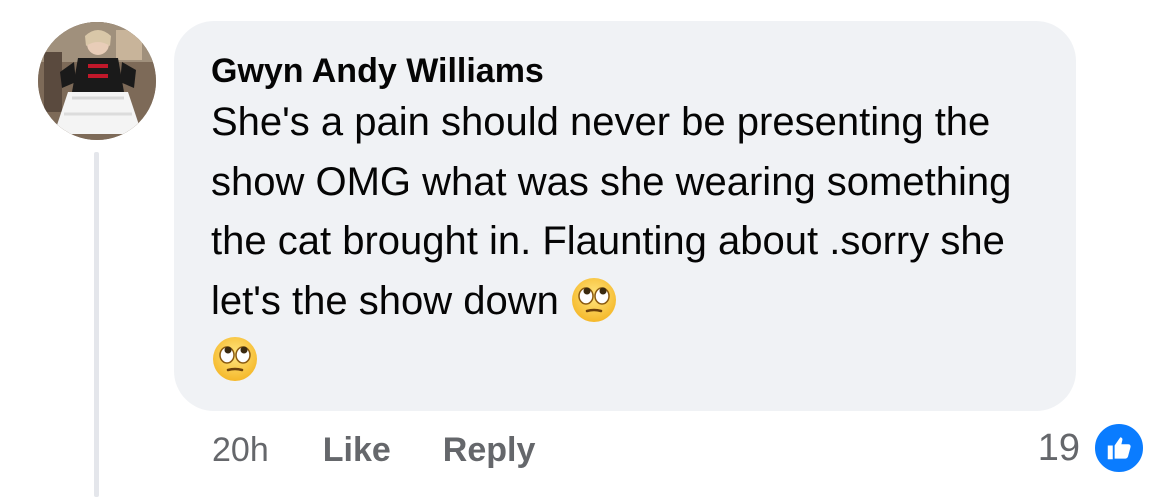  Describe the element at coordinates (357, 450) in the screenshot. I see `like-button: Like` at that location.